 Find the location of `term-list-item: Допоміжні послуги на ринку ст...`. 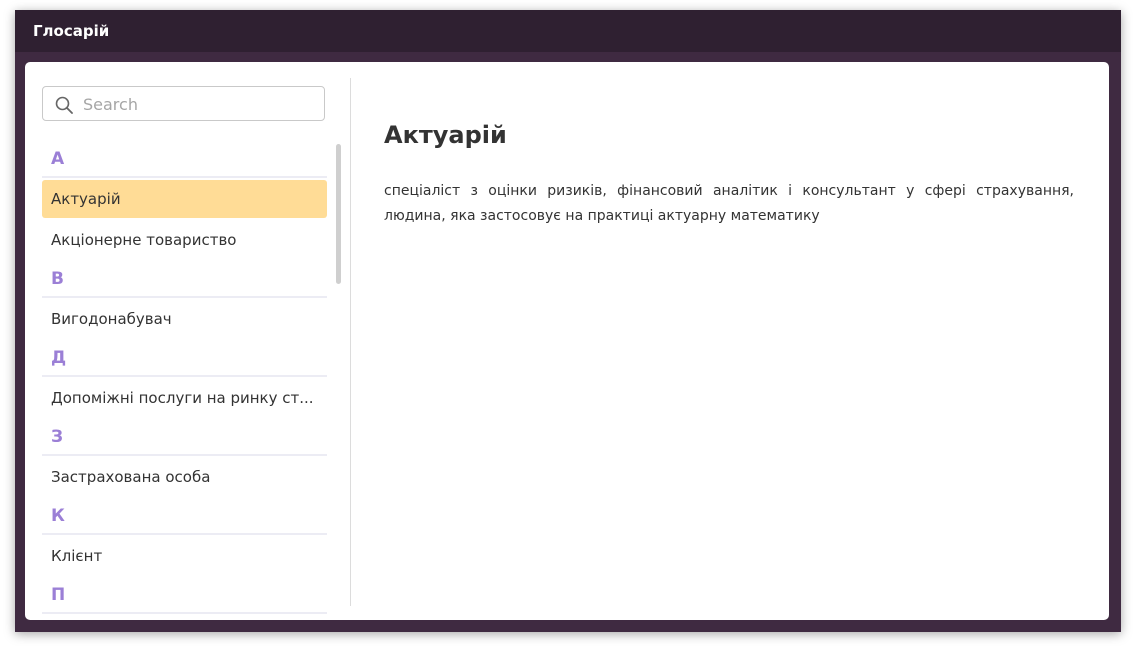

term-list-item: Допоміжні послуги на ринку ст... is located at coordinates (184, 398).